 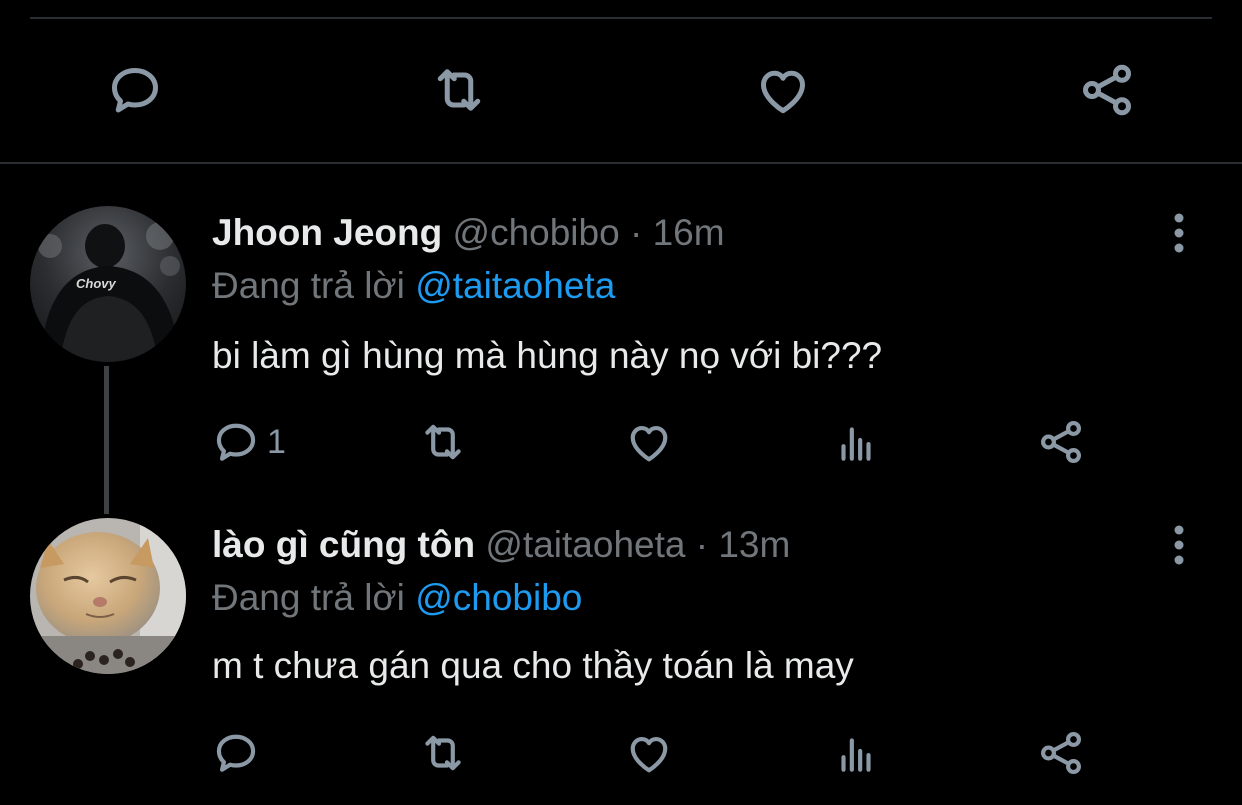 I want to click on display-name: Jhoon Jeong, so click(x=327, y=232).